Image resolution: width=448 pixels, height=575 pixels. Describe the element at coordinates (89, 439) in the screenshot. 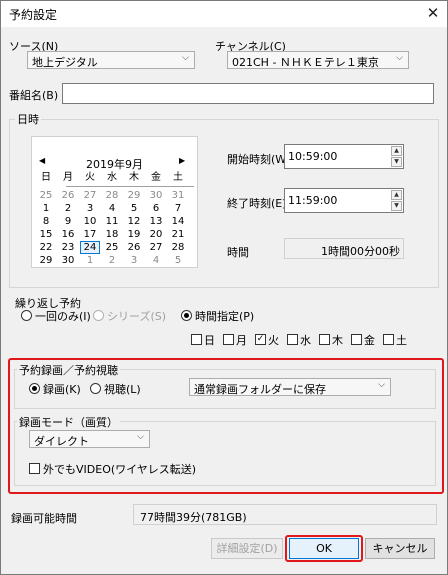

I see `mode-select: ダイレクト ⌵` at that location.